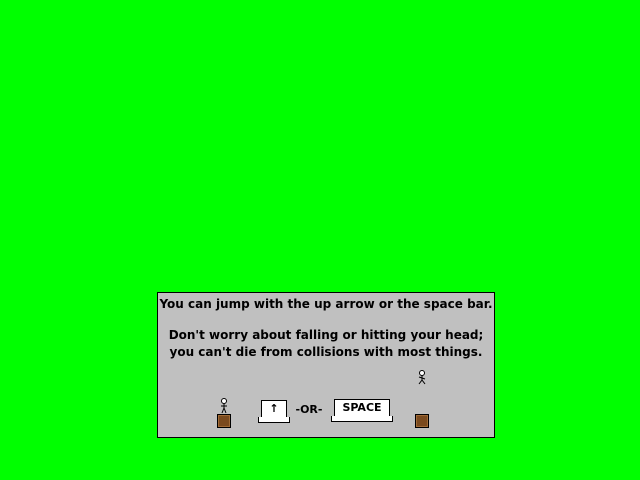 The width and height of the screenshot is (640, 480). What do you see at coordinates (274, 411) in the screenshot?
I see `up-arrow-key-icon: ↑` at bounding box center [274, 411].